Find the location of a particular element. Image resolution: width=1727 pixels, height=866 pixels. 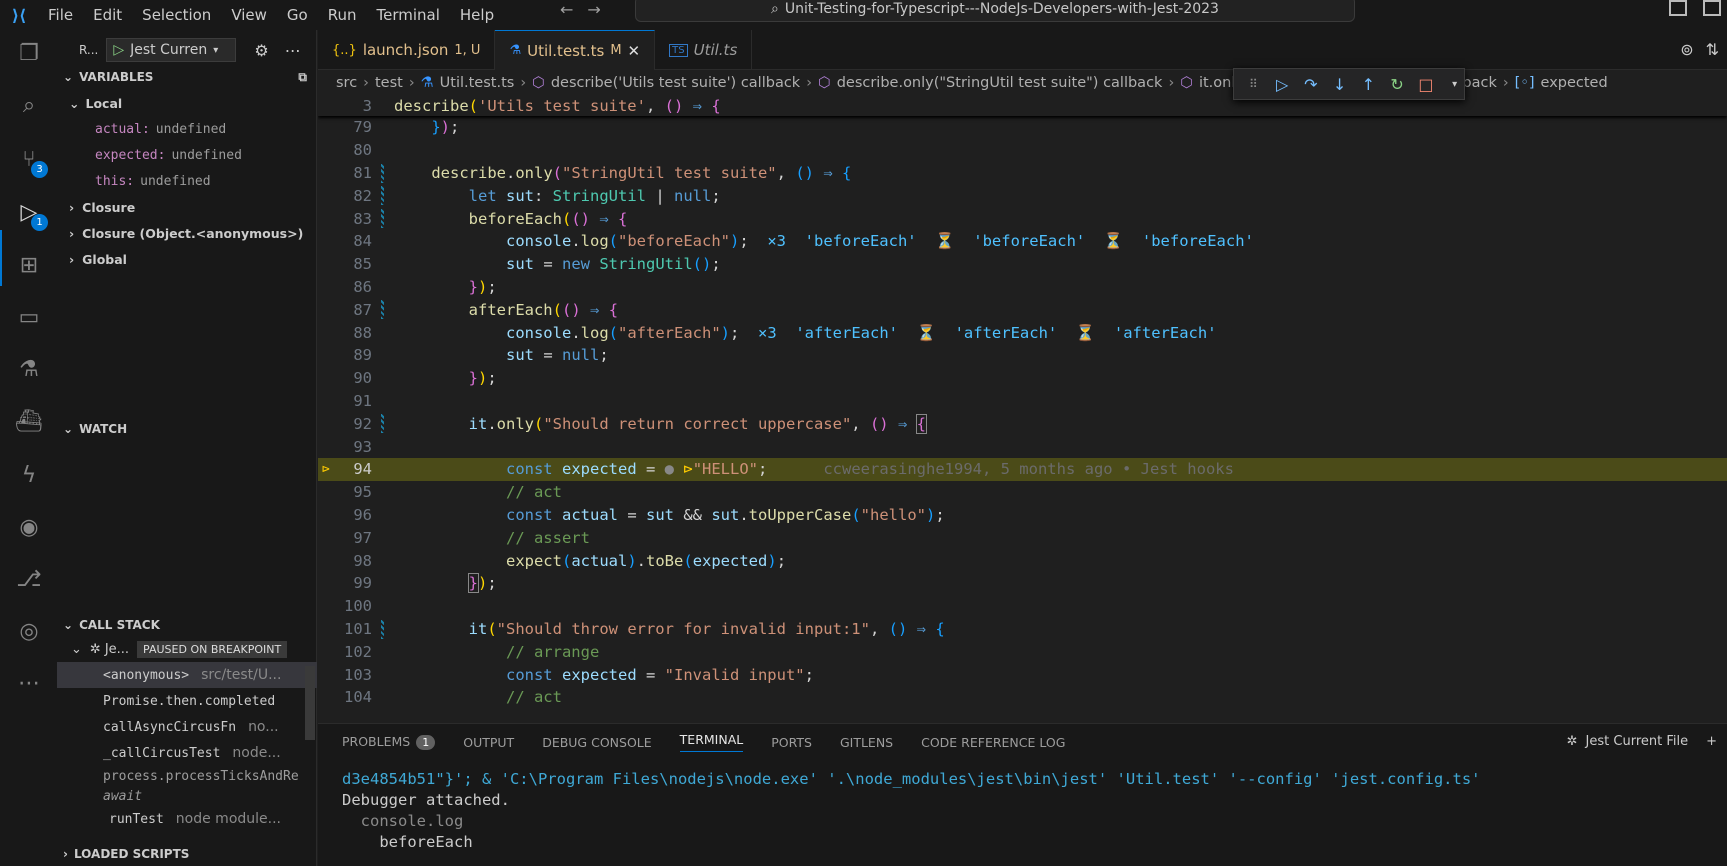

menu-help: Help is located at coordinates (477, 15).